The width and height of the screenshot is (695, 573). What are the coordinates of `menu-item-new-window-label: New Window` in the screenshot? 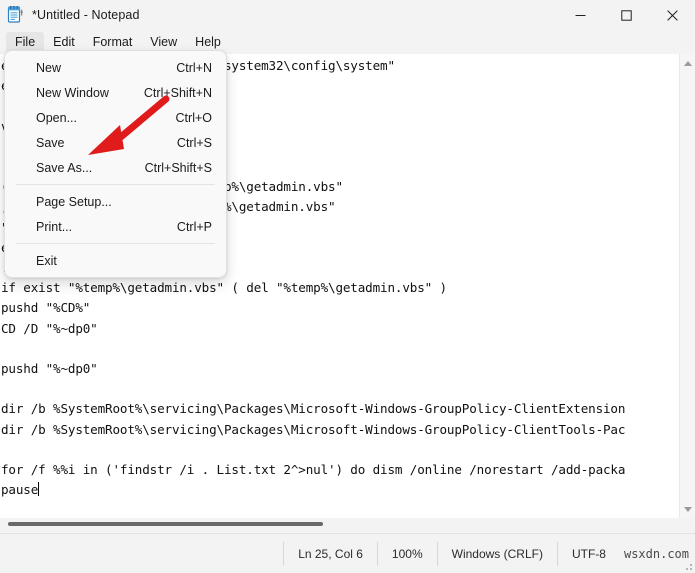 It's located at (72, 92).